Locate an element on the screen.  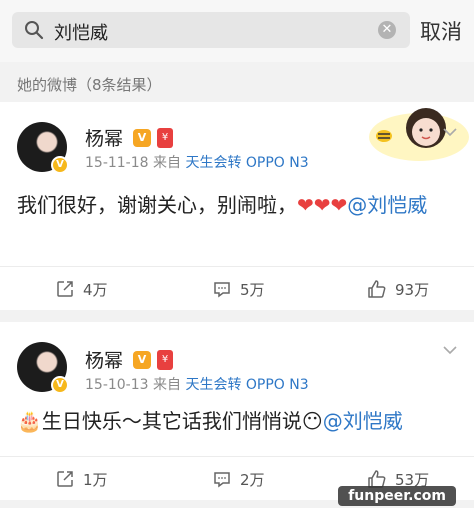
cancel-button: 取消 is located at coordinates (441, 31).